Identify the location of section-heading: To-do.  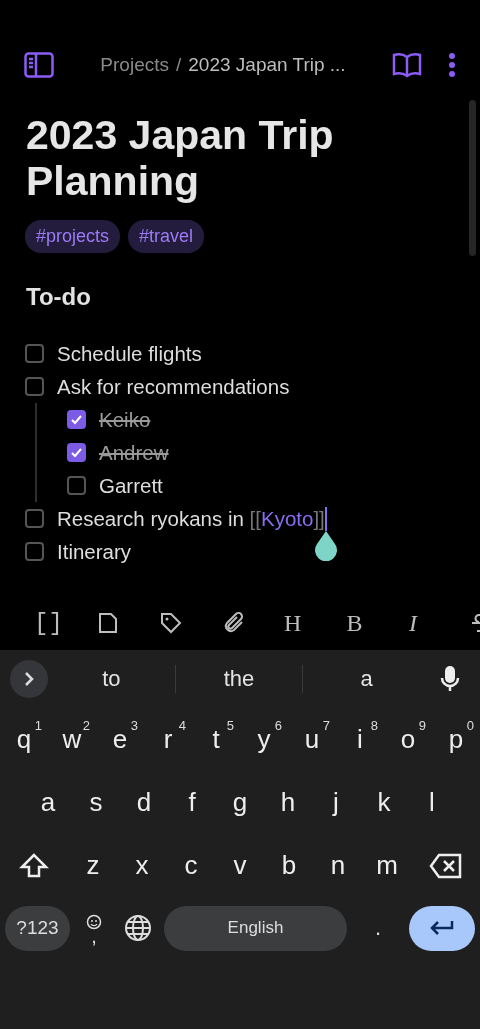
(59, 297).